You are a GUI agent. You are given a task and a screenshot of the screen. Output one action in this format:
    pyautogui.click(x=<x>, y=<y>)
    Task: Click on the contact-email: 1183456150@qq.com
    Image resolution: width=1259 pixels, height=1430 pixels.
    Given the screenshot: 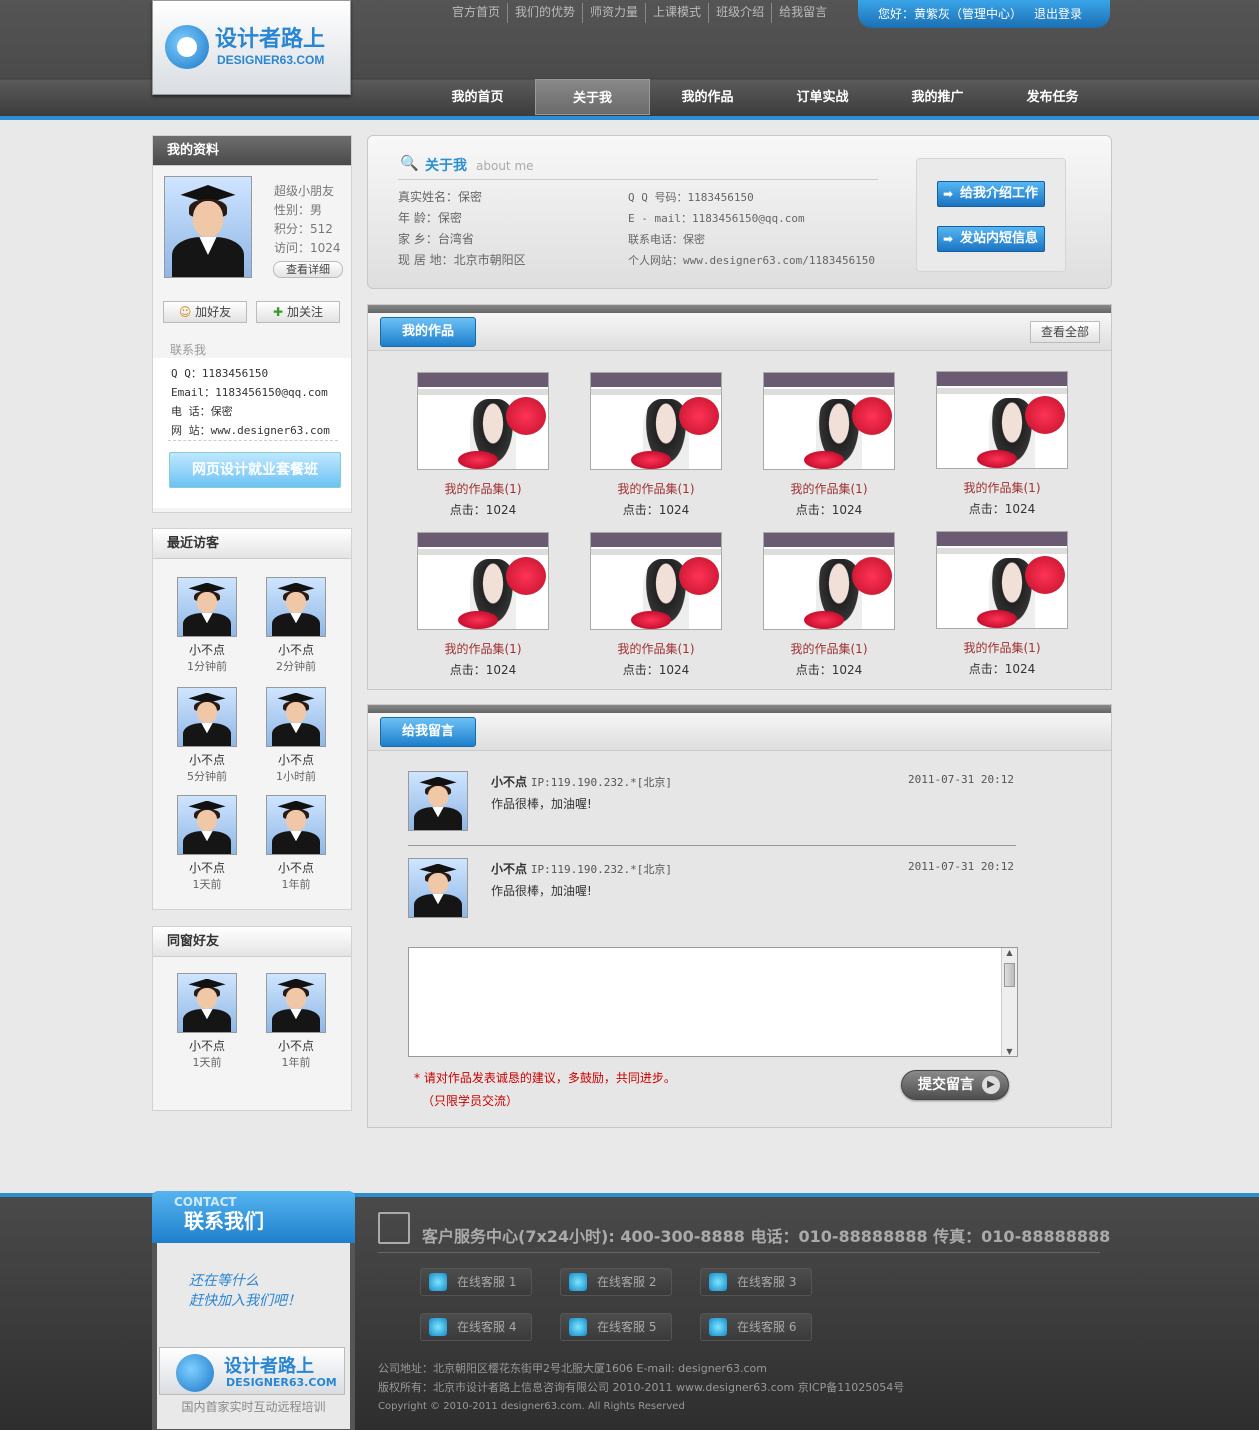 What is the action you would take?
    pyautogui.click(x=271, y=392)
    